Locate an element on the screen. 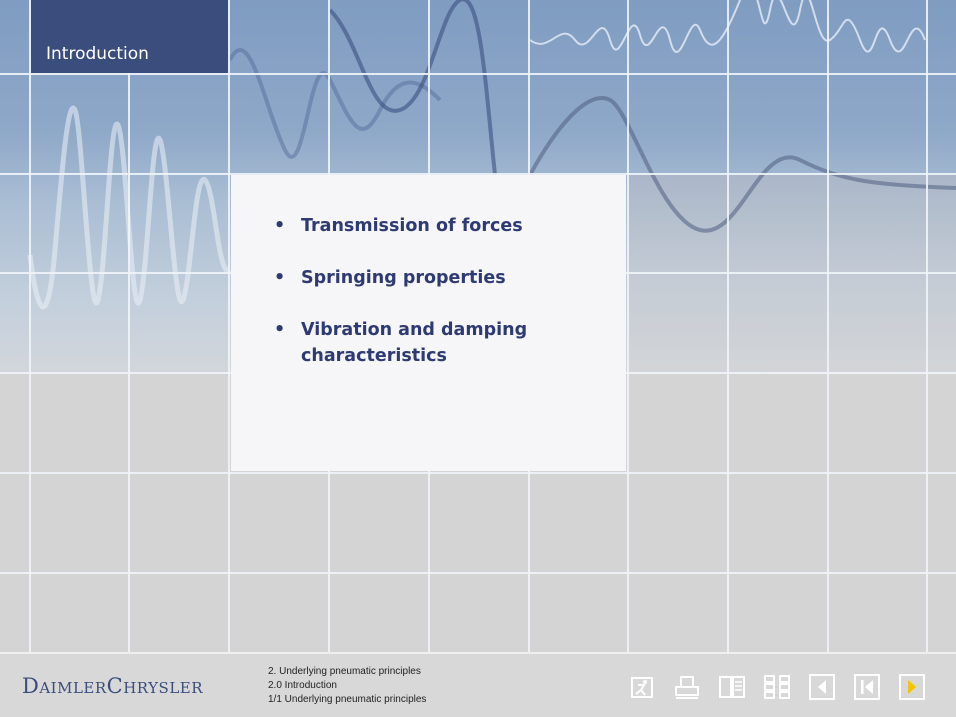  overview-button is located at coordinates (777, 687).